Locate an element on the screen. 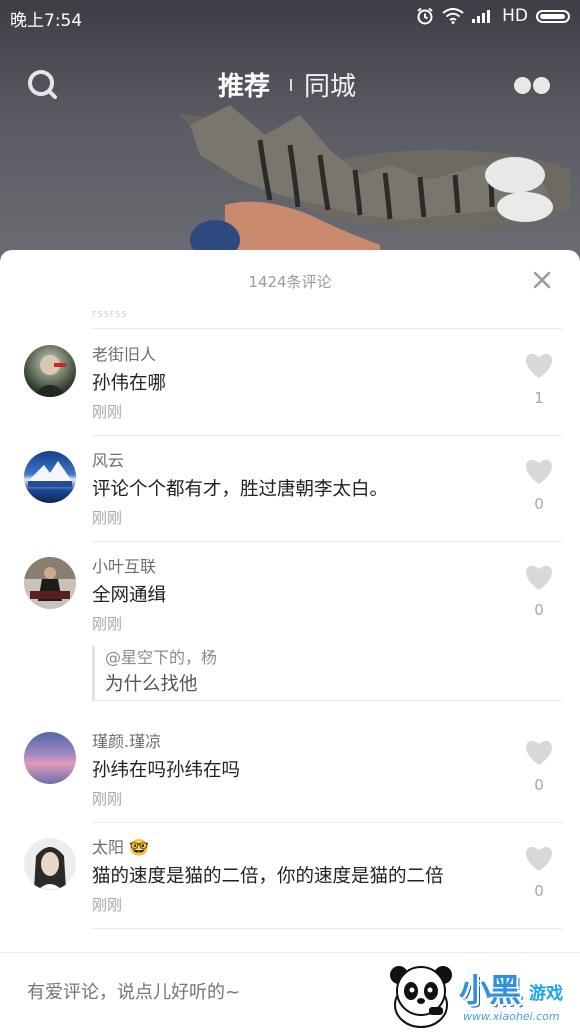  top-navigation: 推荐 同城 is located at coordinates (290, 87).